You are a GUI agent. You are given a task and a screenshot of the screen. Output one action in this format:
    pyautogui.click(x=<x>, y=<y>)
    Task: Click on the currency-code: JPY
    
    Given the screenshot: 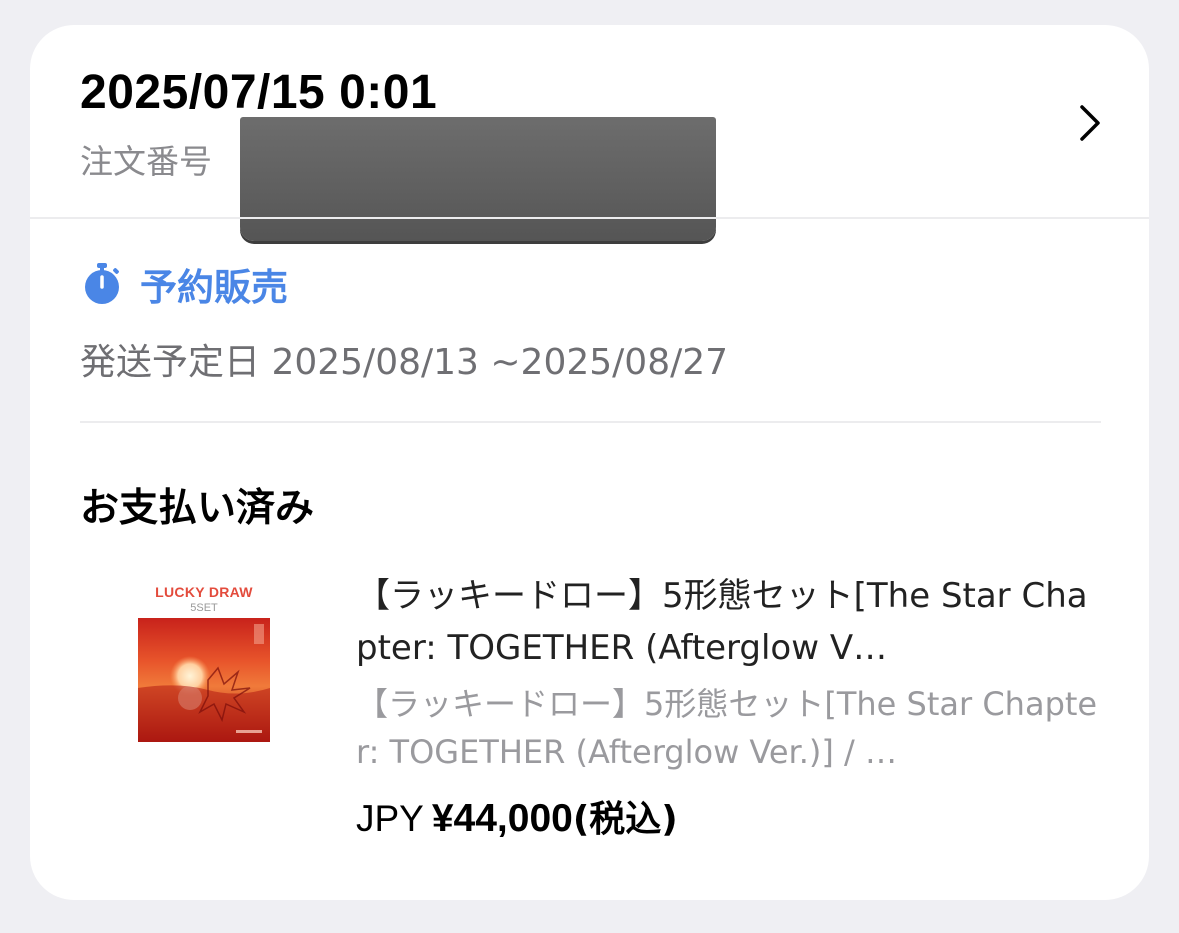 What is the action you would take?
    pyautogui.click(x=390, y=818)
    